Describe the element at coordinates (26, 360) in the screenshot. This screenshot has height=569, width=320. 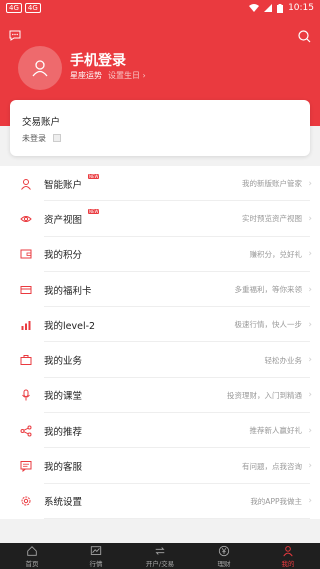
I see `briefcase-icon` at that location.